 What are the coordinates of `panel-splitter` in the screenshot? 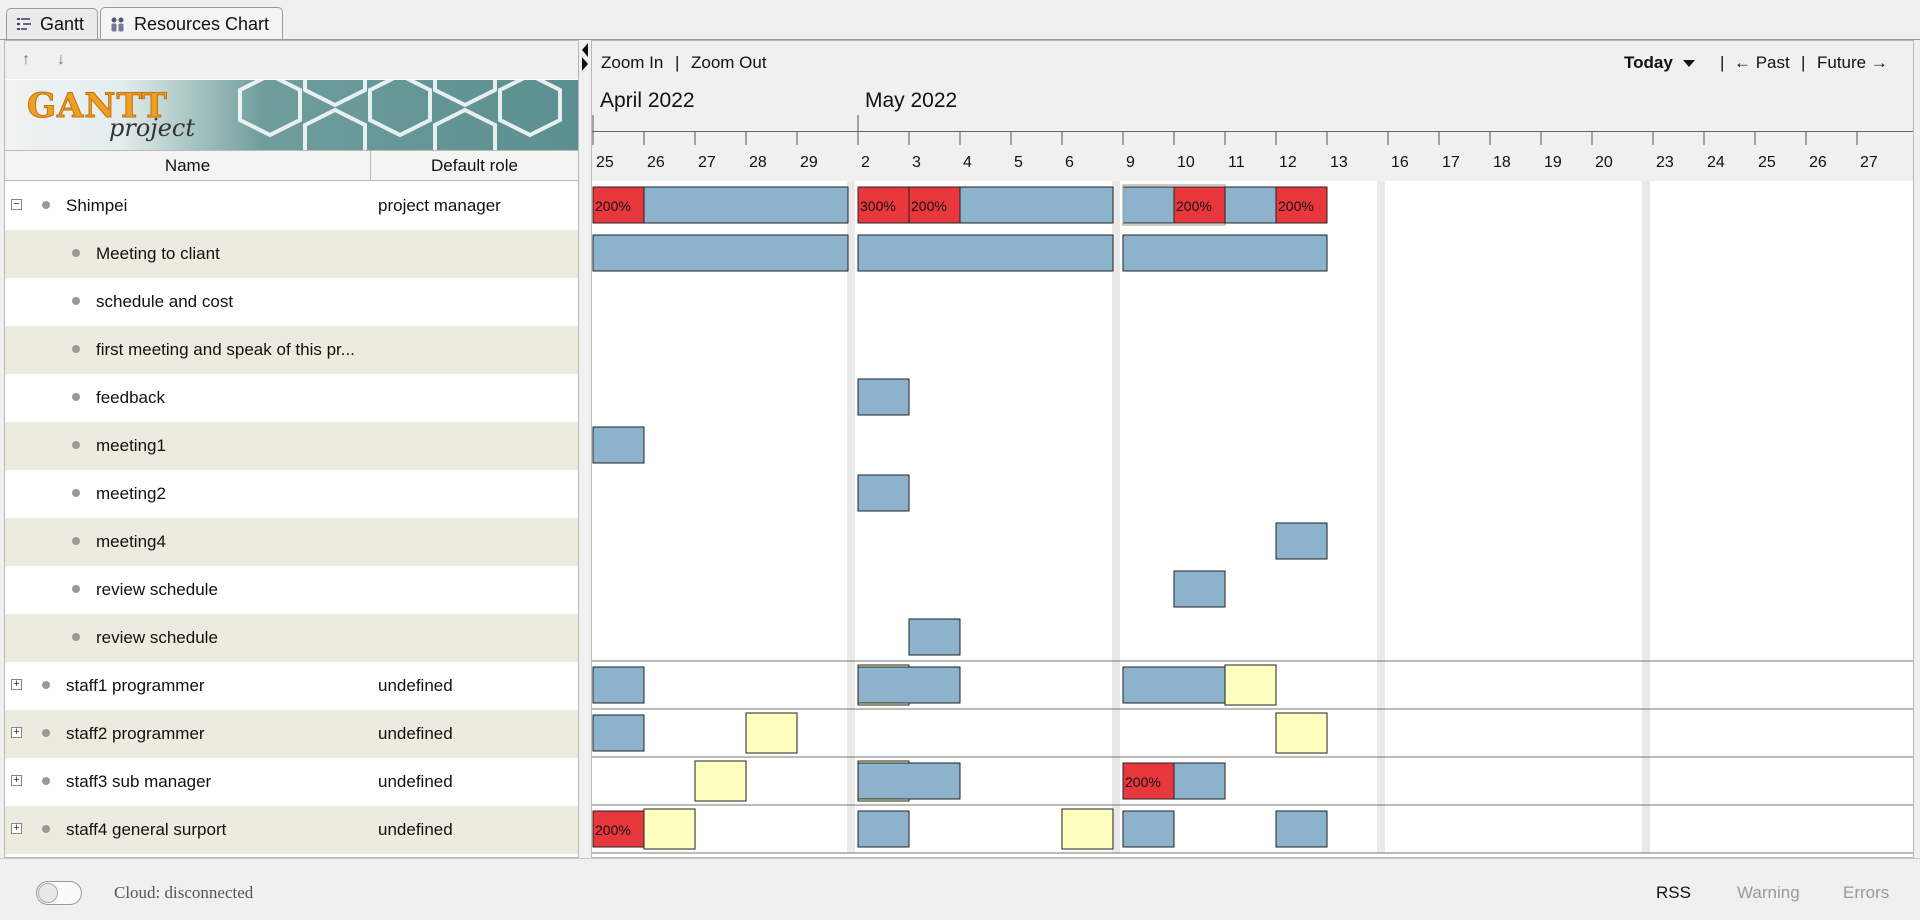 It's located at (585, 449).